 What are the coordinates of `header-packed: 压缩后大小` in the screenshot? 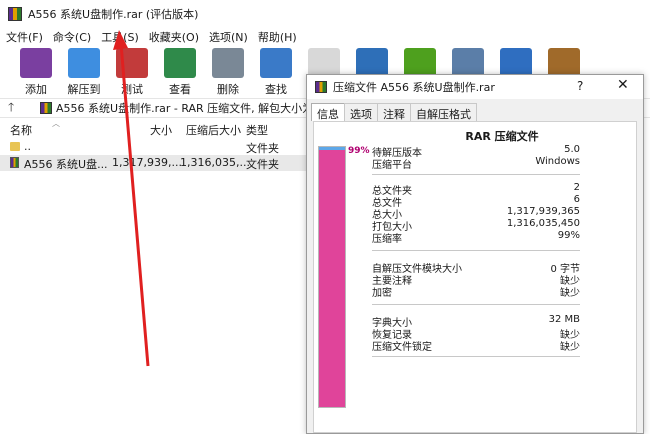 It's located at (213, 130).